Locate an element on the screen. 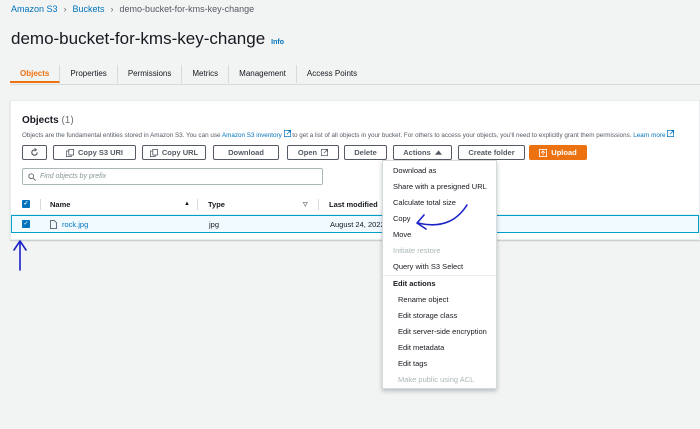 This screenshot has width=700, height=429. upload-button: Upload is located at coordinates (558, 152).